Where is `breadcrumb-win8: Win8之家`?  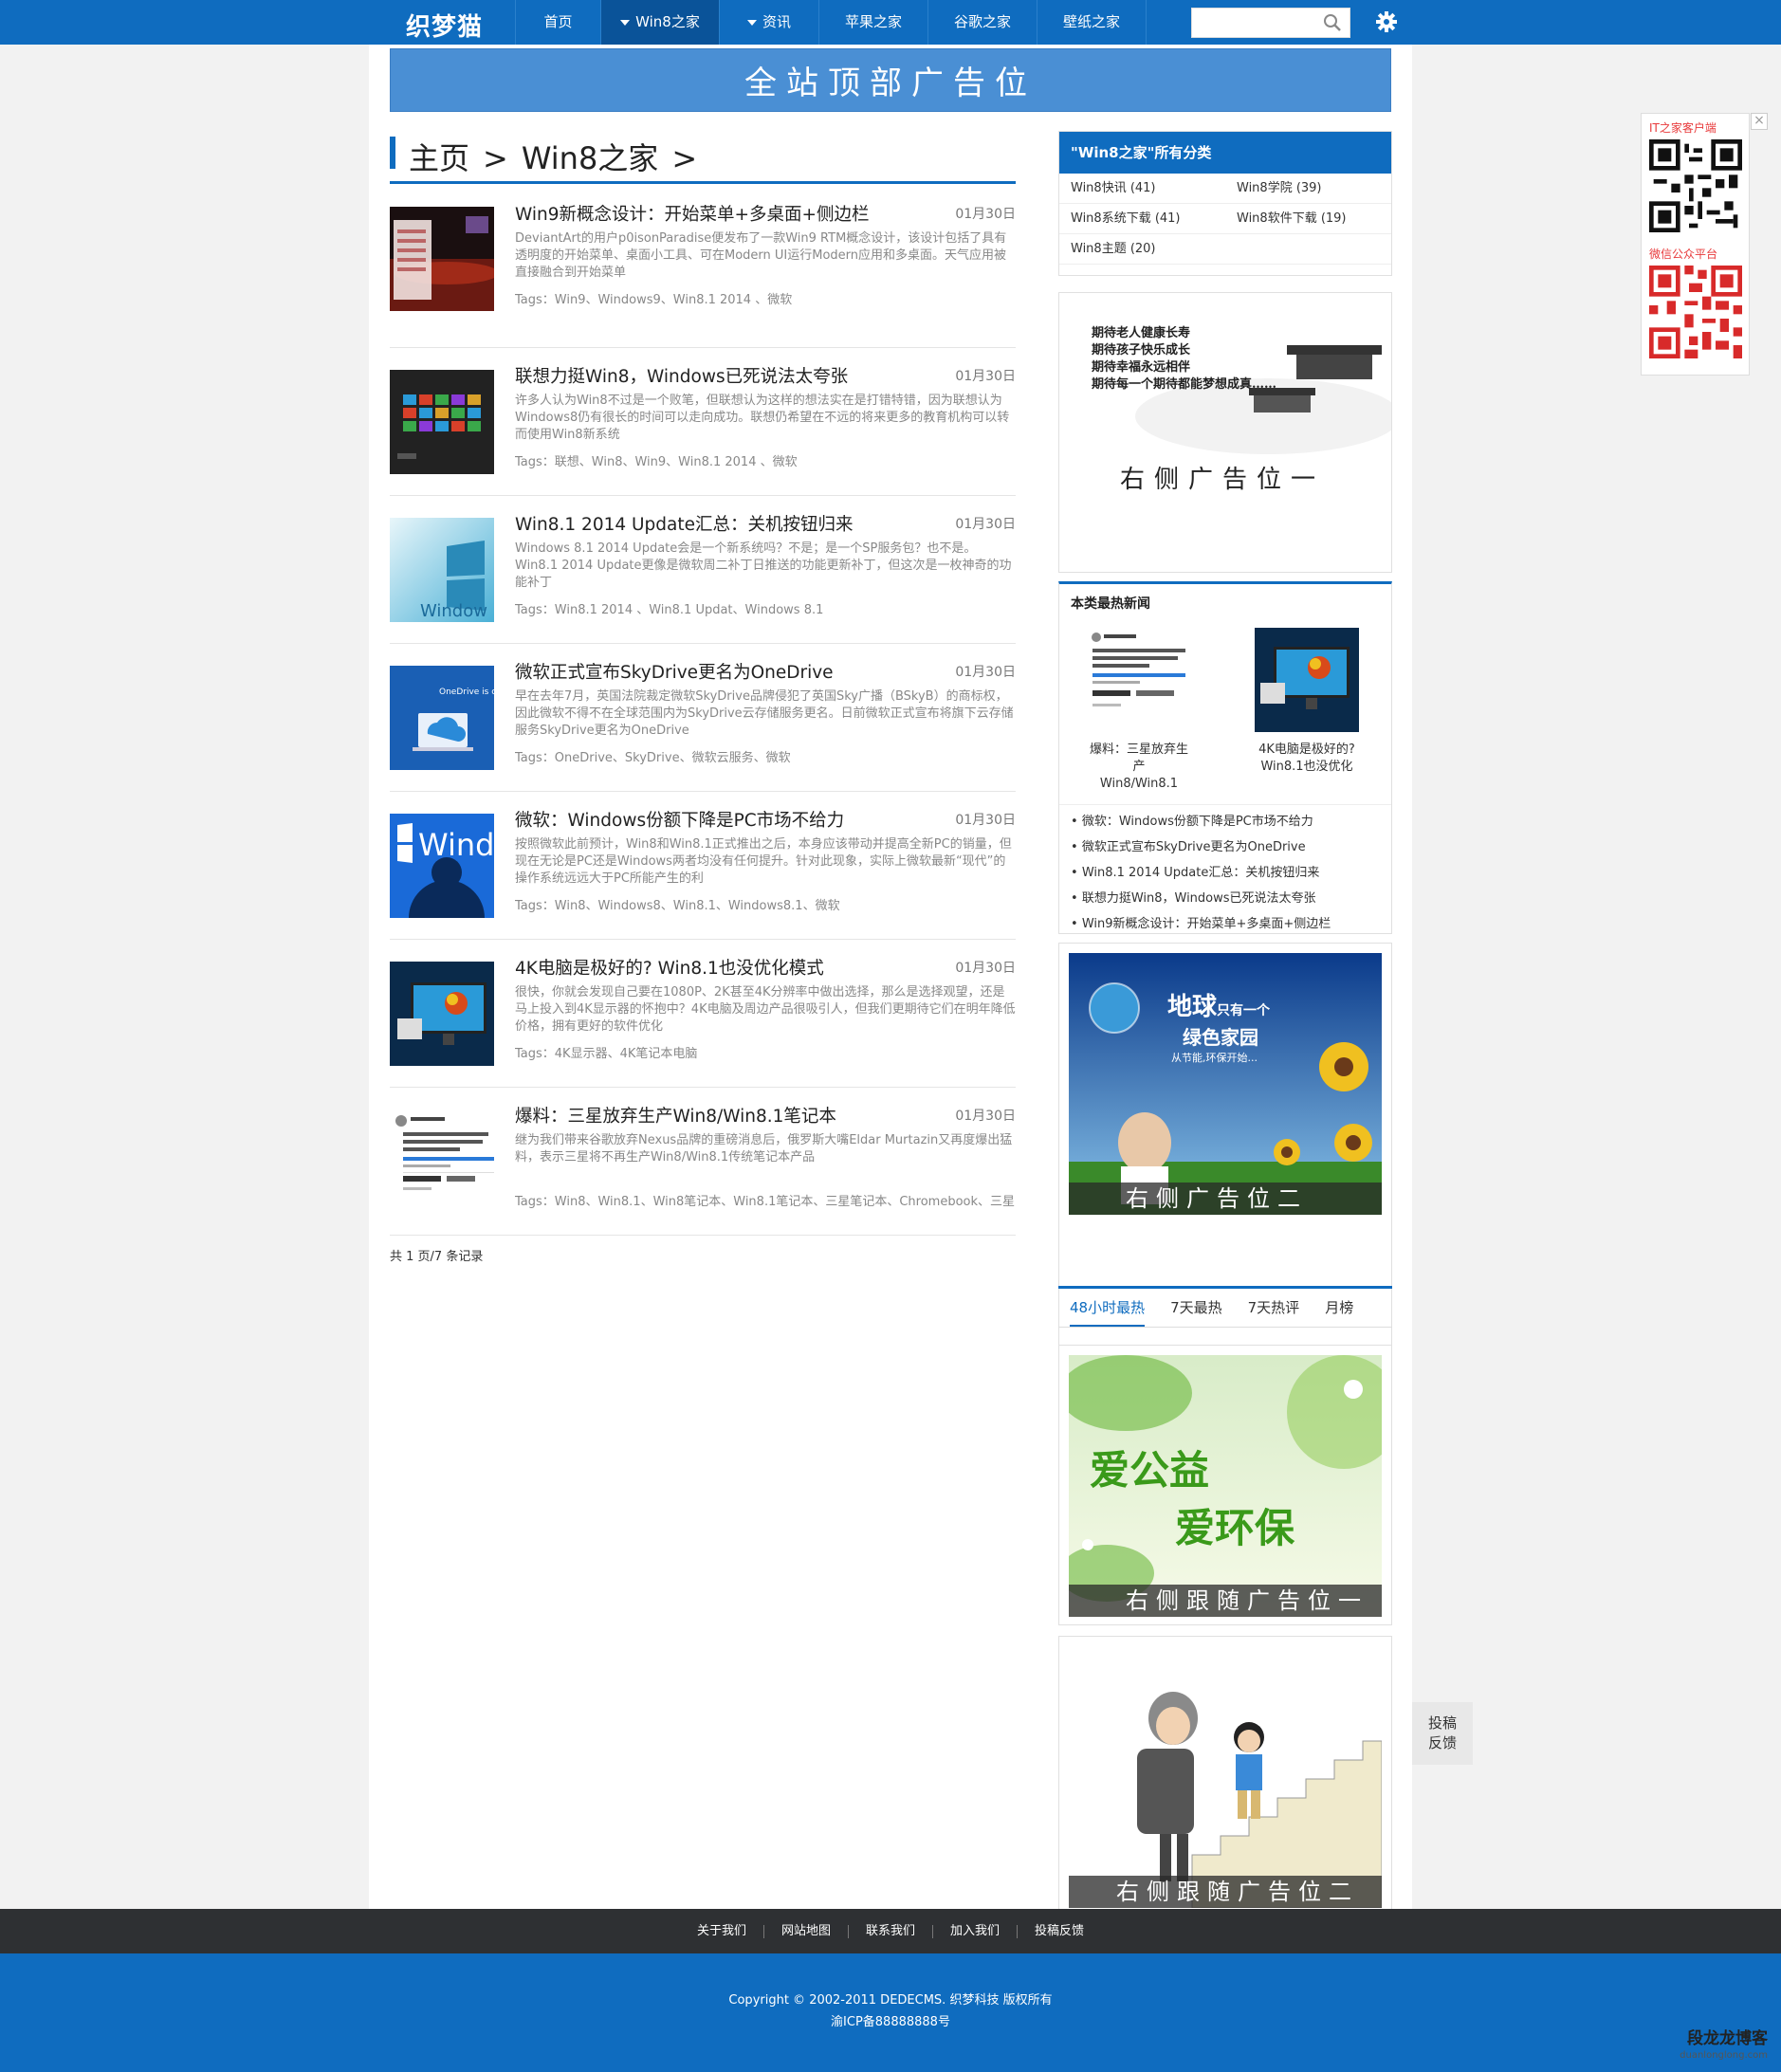 breadcrumb-win8: Win8之家 is located at coordinates (590, 158).